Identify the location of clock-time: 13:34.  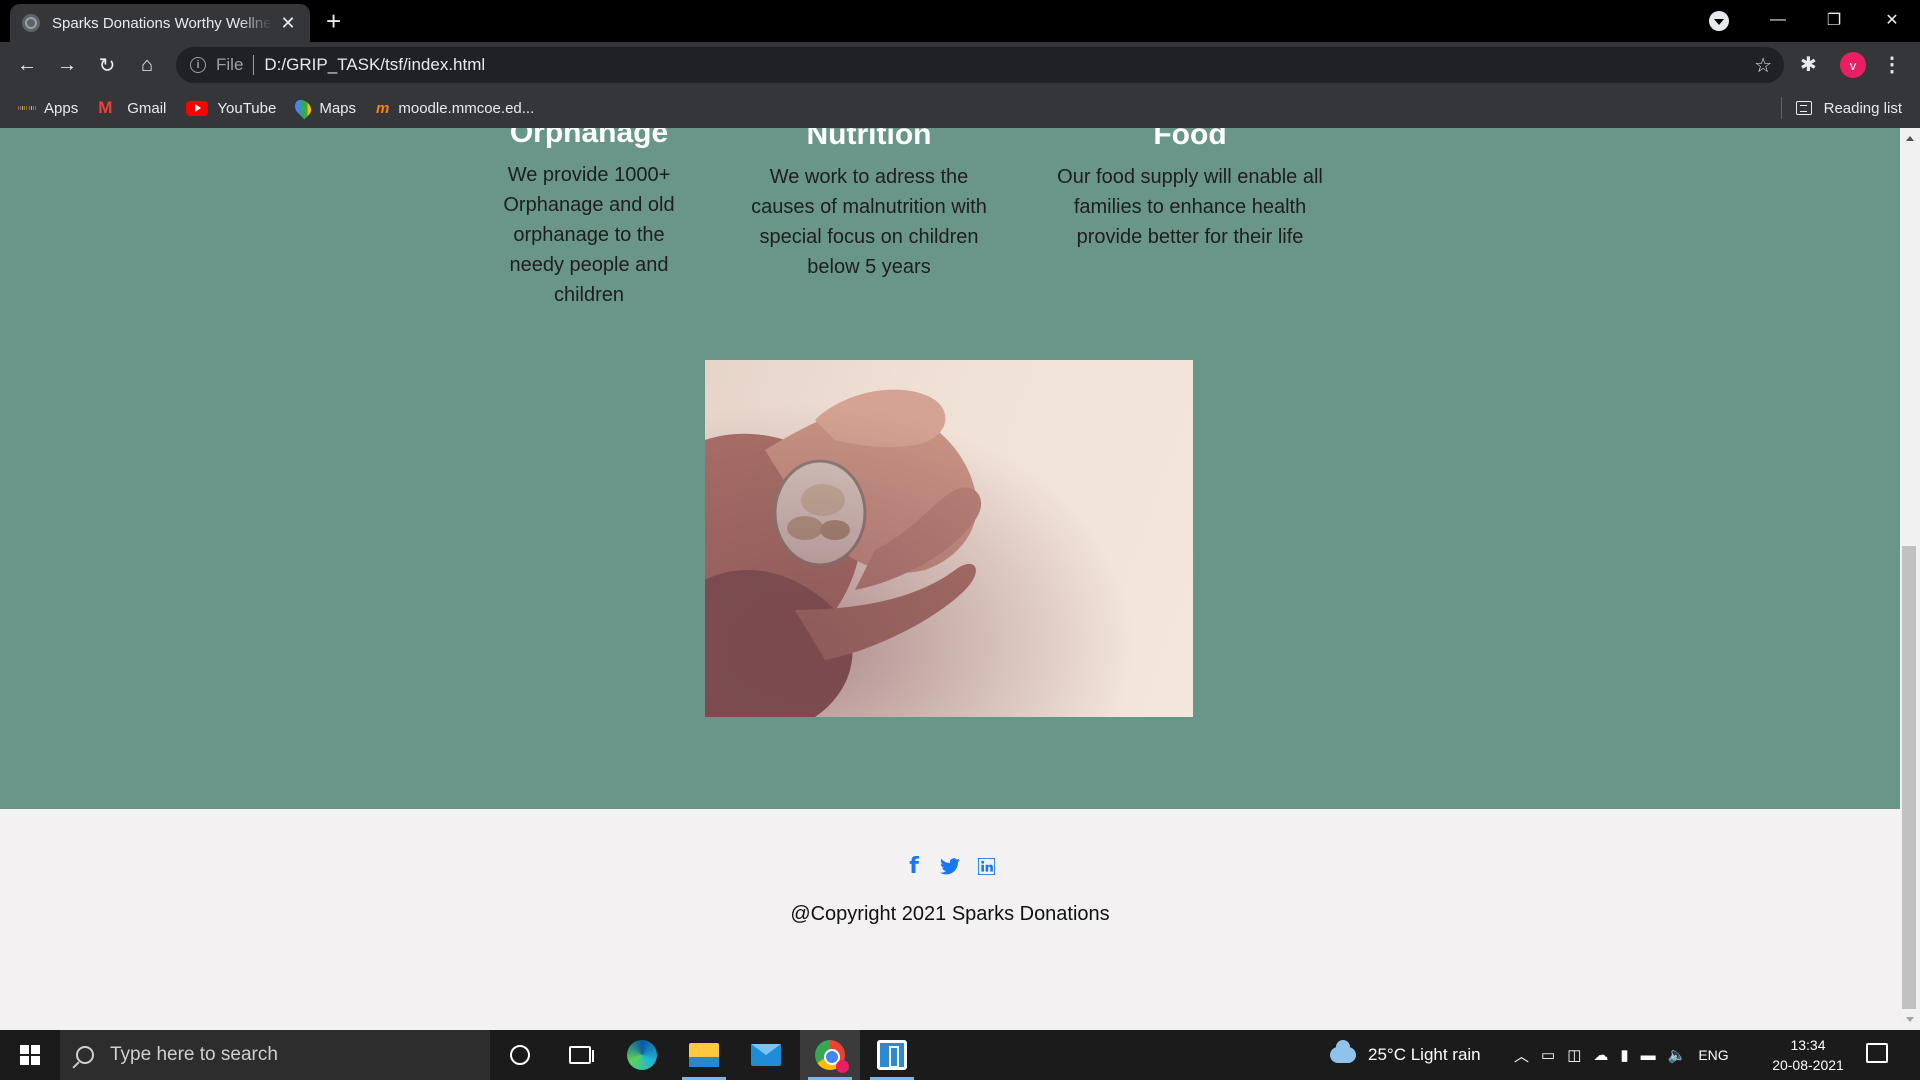
(1808, 1045).